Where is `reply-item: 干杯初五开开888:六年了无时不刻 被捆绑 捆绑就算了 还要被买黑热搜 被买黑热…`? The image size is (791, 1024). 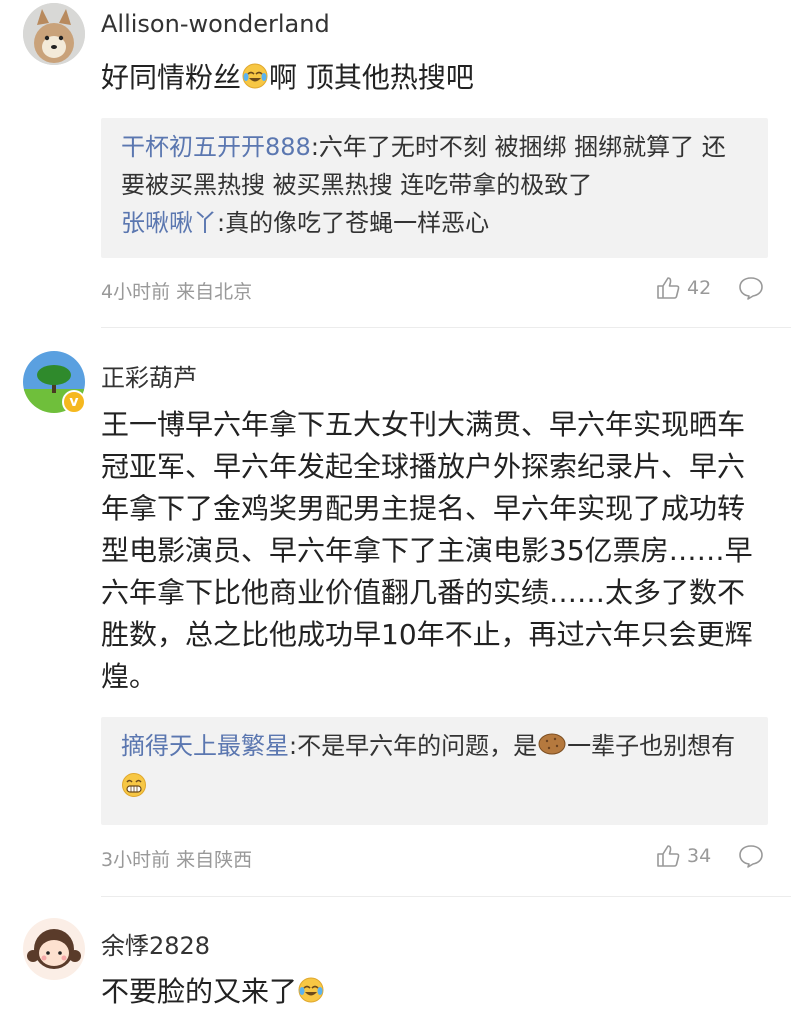 reply-item: 干杯初五开开888:六年了无时不刻 被捆绑 捆绑就算了 还要被买黑热搜 被买黑热… is located at coordinates (434, 166).